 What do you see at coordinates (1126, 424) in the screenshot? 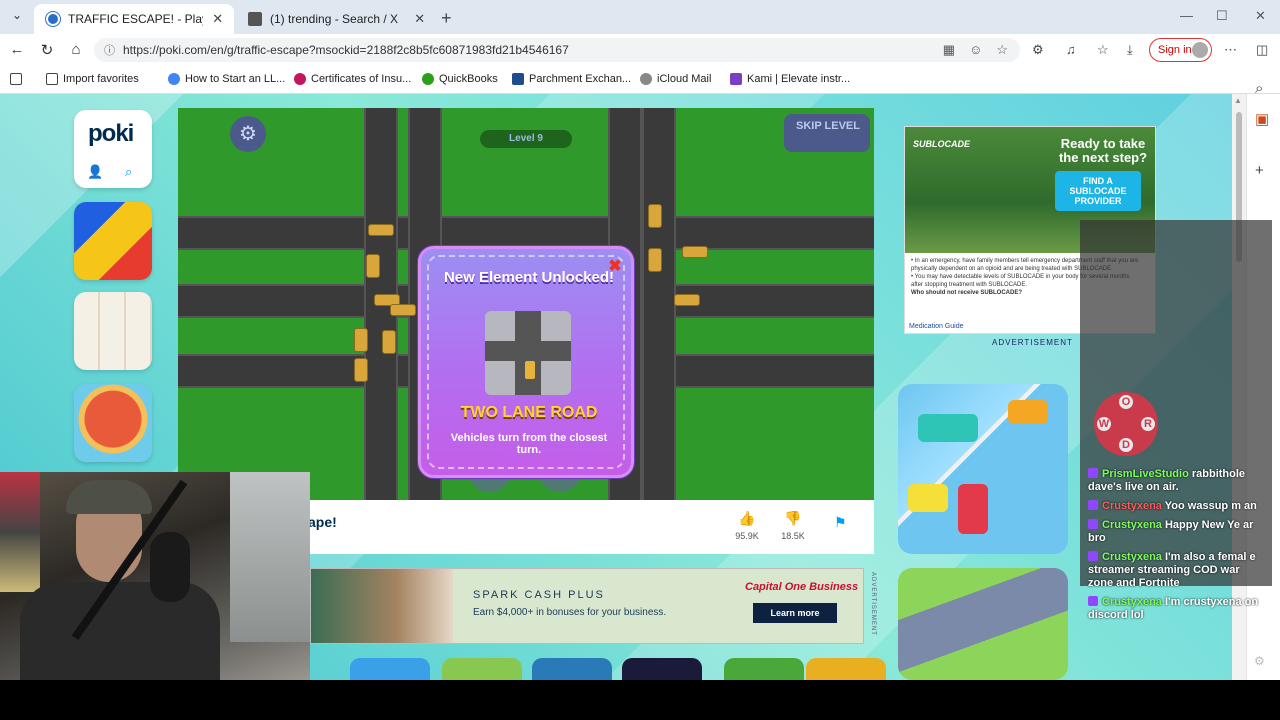
I see `word-game-logo: O W R D` at bounding box center [1126, 424].